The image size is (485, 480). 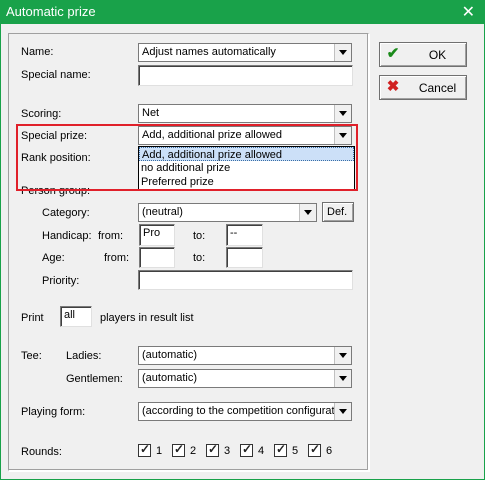 What do you see at coordinates (437, 55) in the screenshot?
I see `ok-button-label: OK` at bounding box center [437, 55].